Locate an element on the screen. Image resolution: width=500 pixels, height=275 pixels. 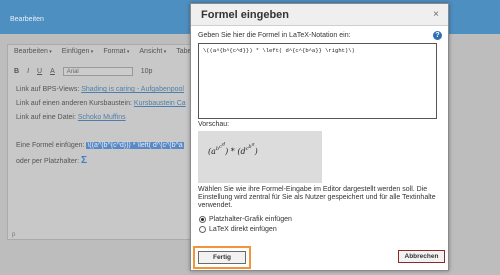
radio-graphic-option: Platzhalter-Grafik einfügen is located at coordinates (245, 219).